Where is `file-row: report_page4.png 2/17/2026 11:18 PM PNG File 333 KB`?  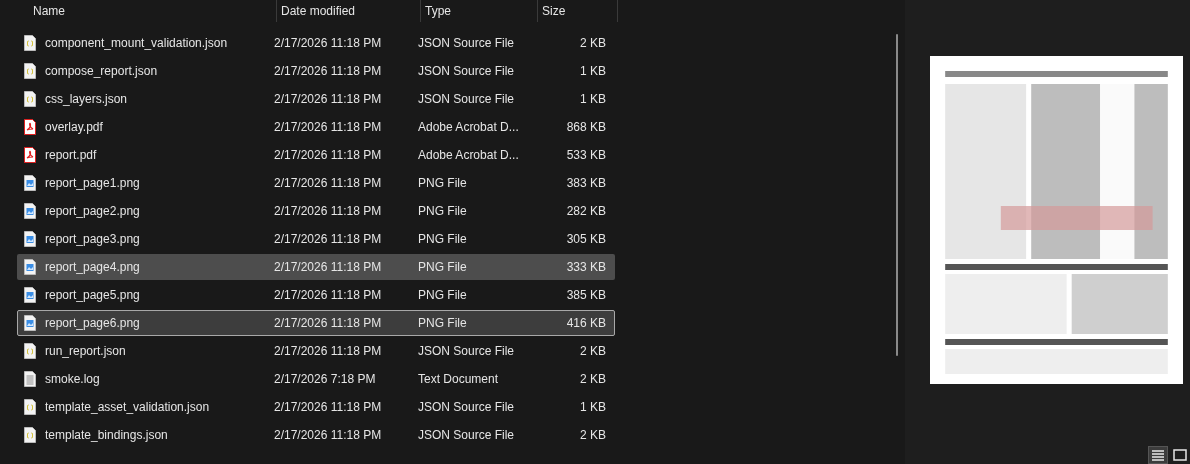 file-row: report_page4.png 2/17/2026 11:18 PM PNG File 333 KB is located at coordinates (316, 267).